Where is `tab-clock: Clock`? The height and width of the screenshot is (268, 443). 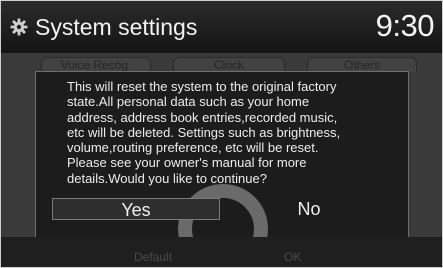
tab-clock: Clock is located at coordinates (229, 64).